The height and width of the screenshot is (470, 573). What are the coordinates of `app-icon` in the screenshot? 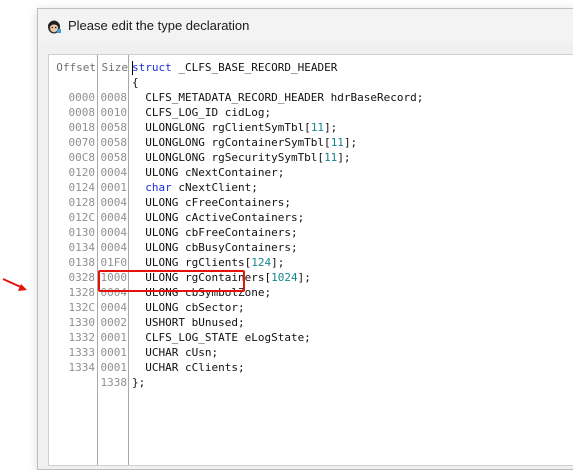 It's located at (54, 27).